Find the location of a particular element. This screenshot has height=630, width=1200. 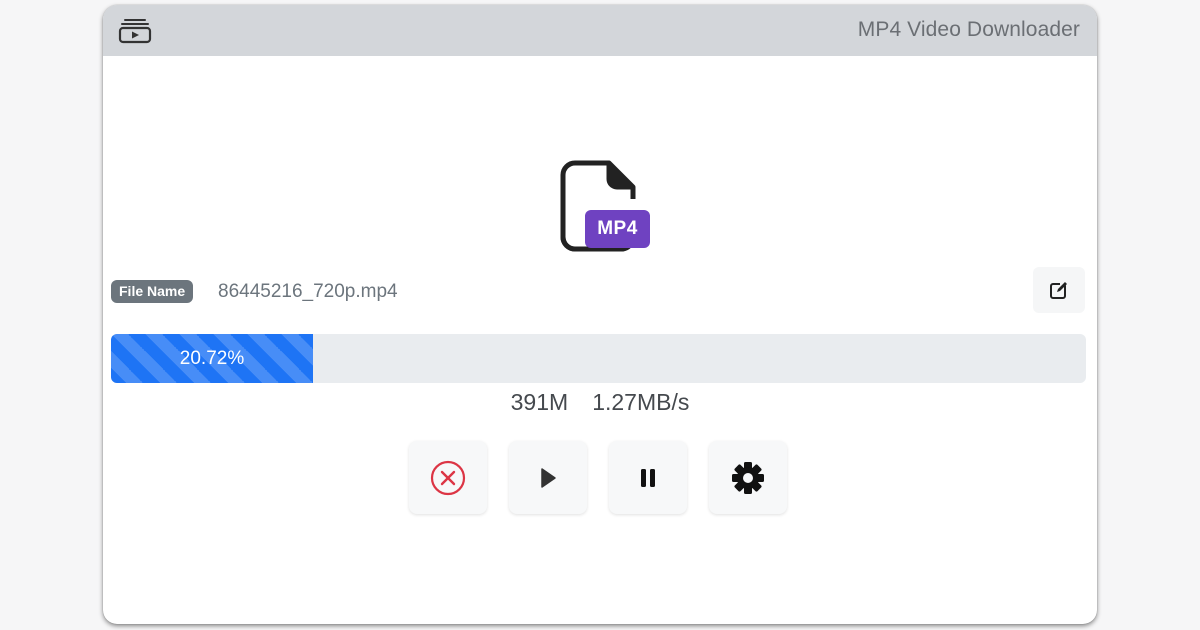

title-bar: MP4 Video Downloader is located at coordinates (600, 30).